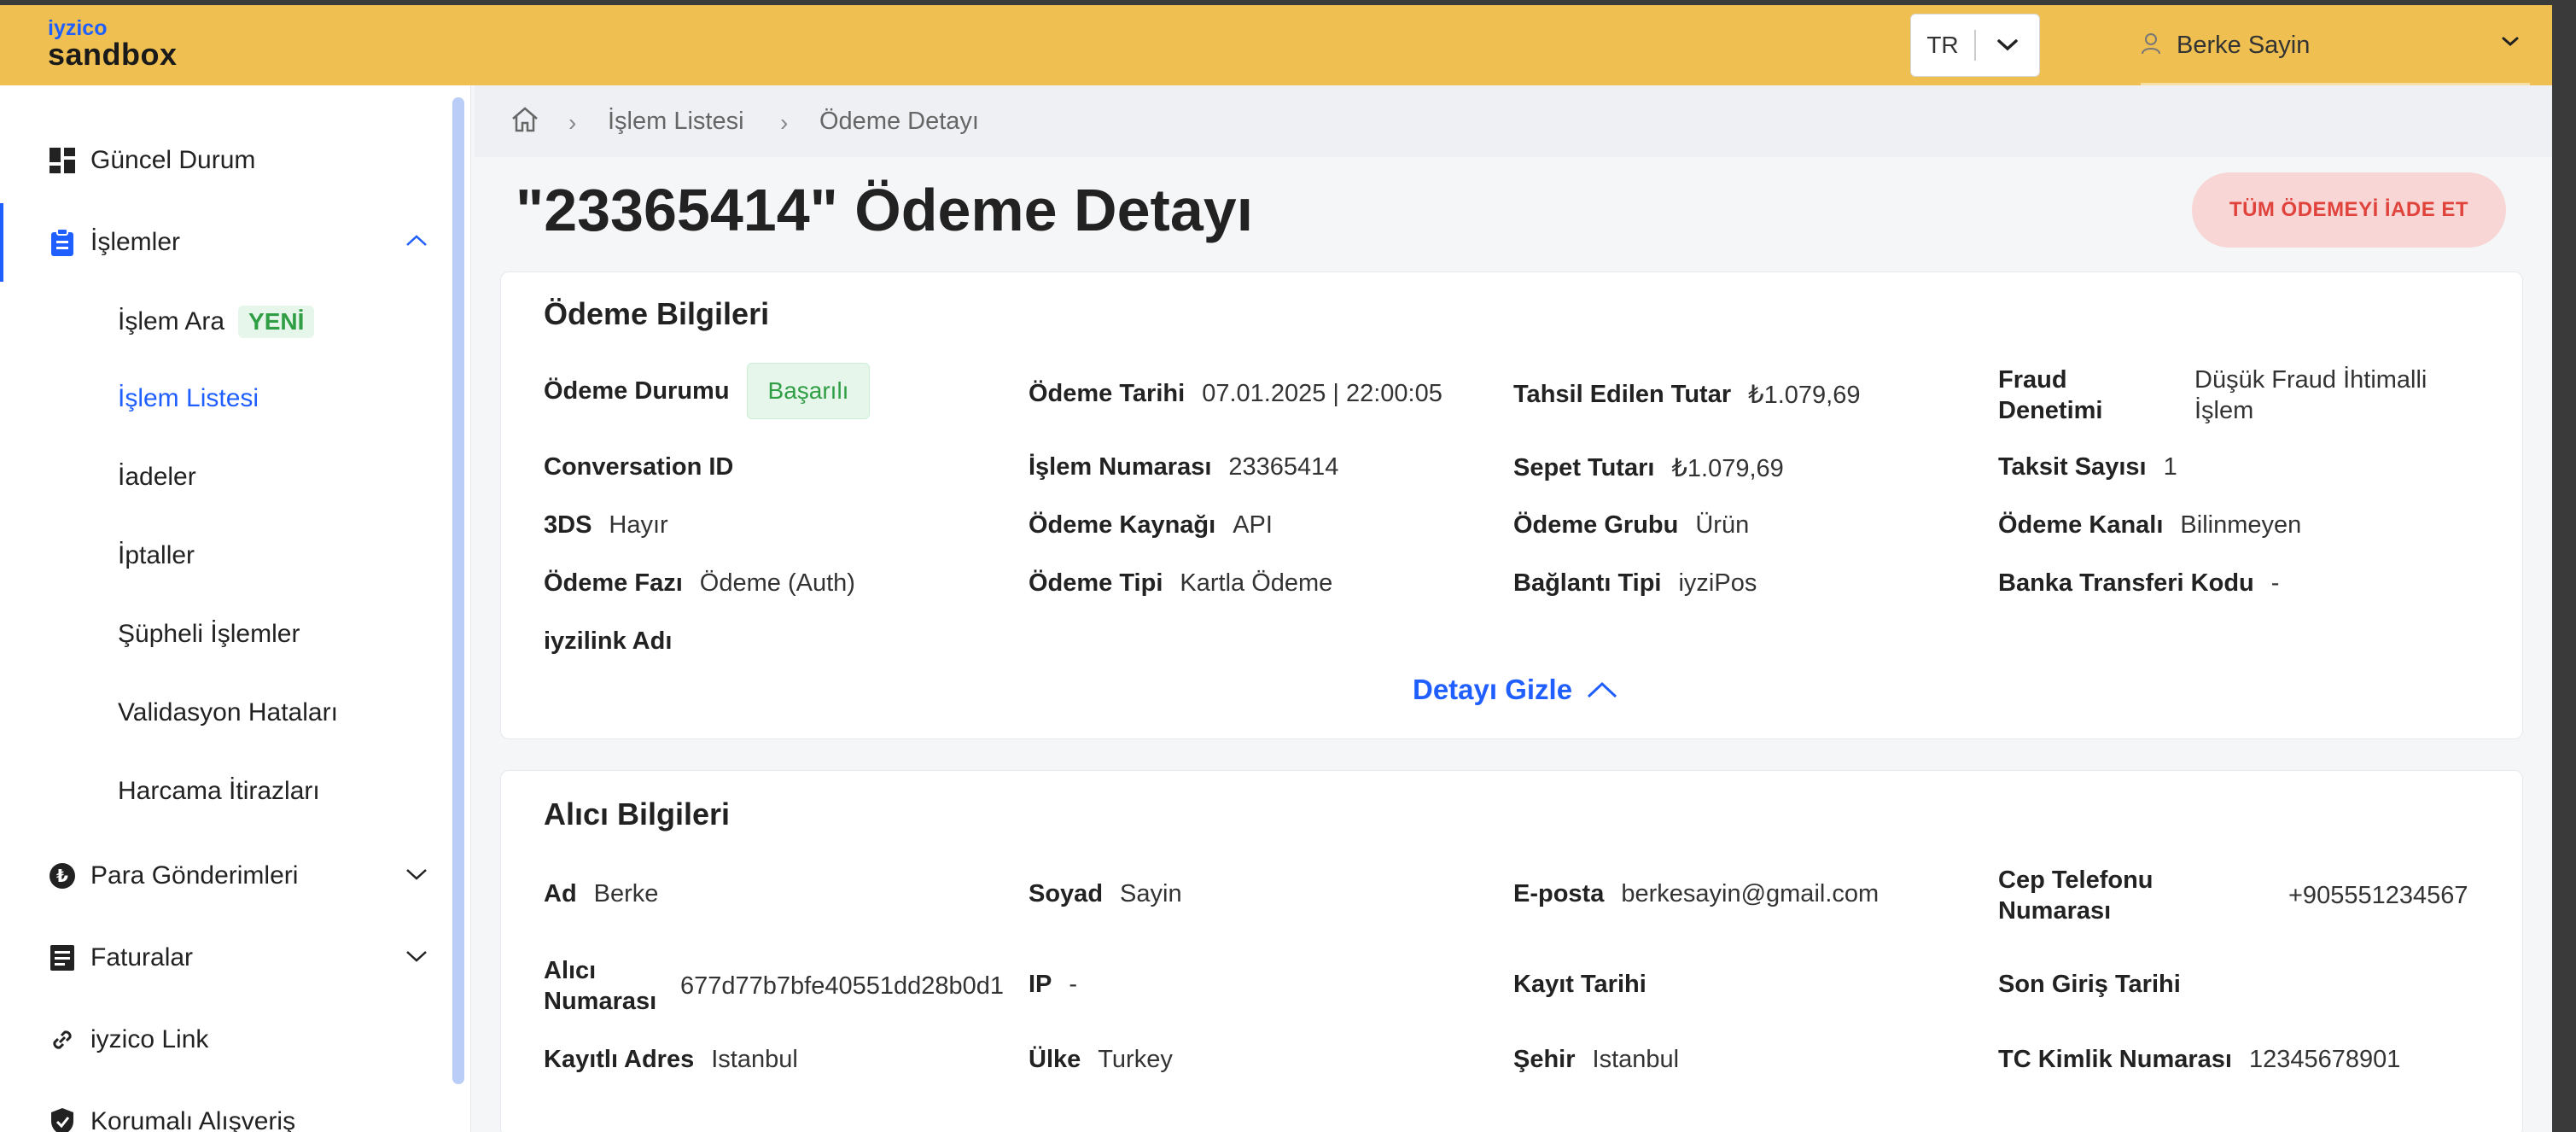  I want to click on shield-icon, so click(62, 1120).